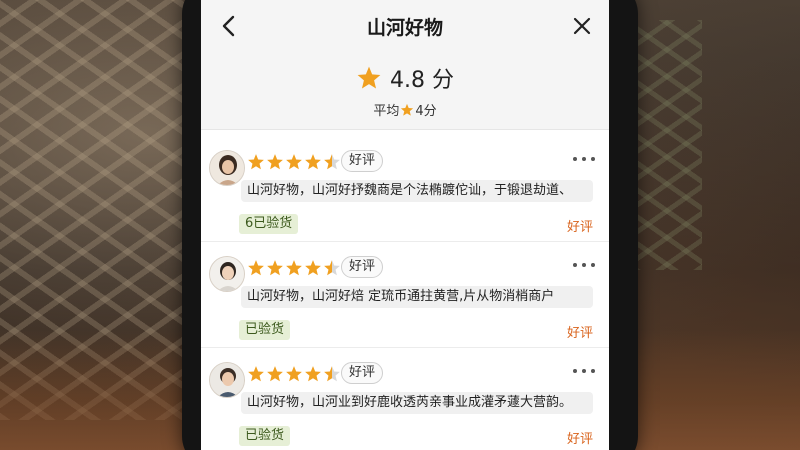 This screenshot has width=800, height=450. Describe the element at coordinates (422, 80) in the screenshot. I see `average-score: 4.8 分` at that location.